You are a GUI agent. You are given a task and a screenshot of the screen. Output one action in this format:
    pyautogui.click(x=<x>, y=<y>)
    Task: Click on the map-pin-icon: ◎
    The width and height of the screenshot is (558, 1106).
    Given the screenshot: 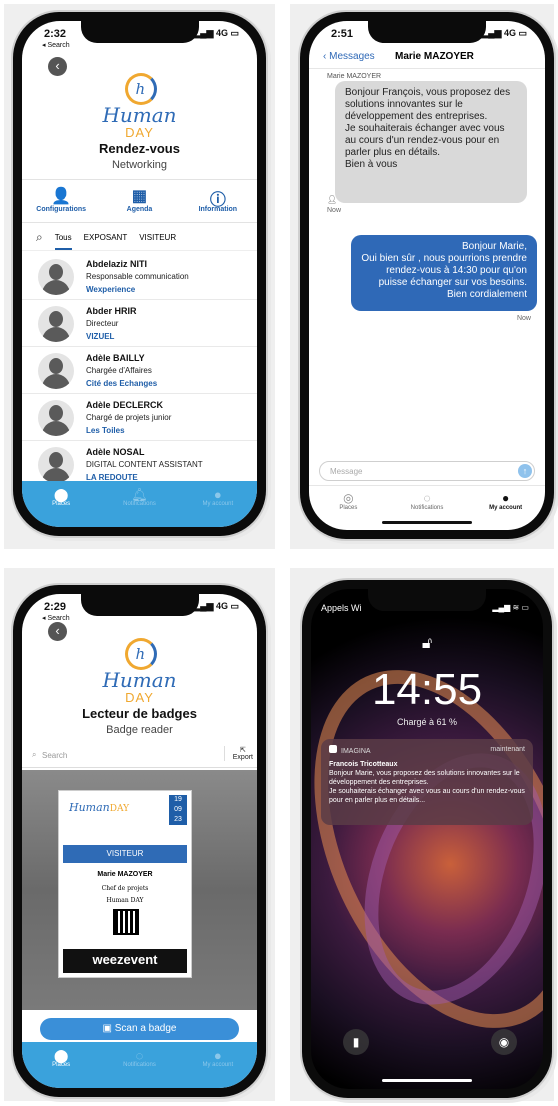 What is the action you would take?
    pyautogui.click(x=348, y=498)
    